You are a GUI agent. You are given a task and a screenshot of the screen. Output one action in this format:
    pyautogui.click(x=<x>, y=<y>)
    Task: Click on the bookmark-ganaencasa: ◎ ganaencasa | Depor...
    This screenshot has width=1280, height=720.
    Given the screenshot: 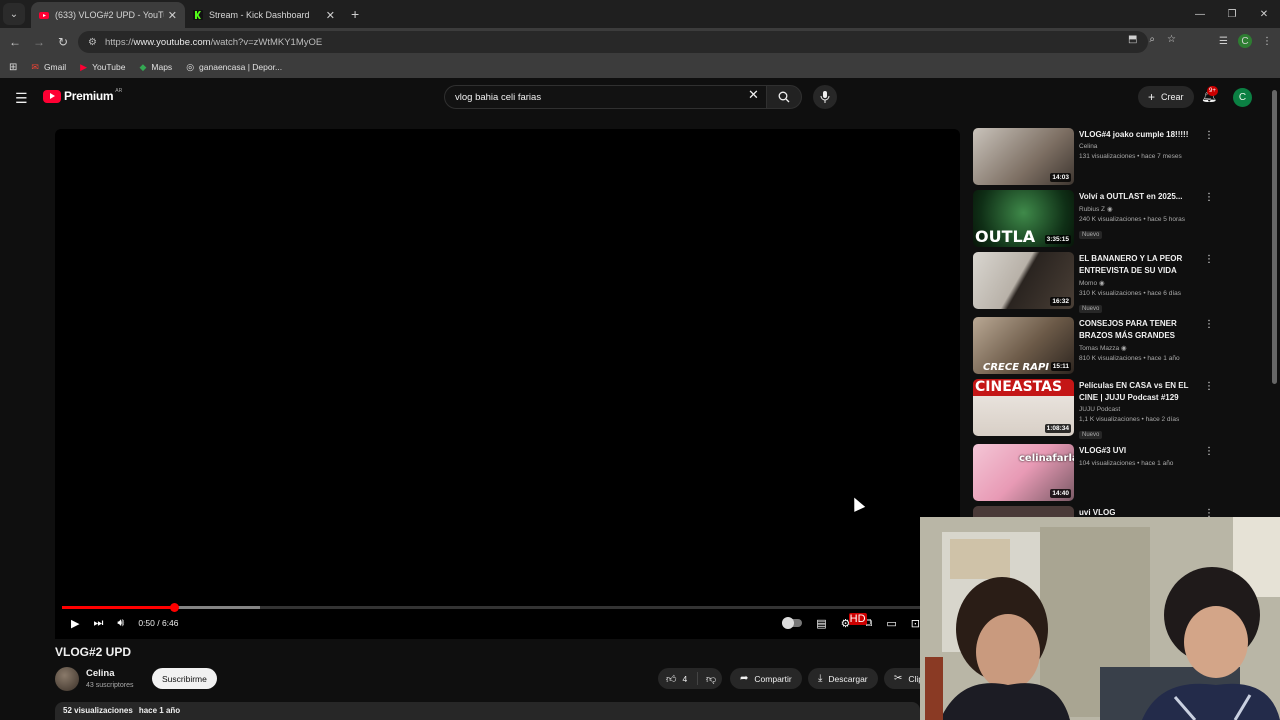 What is the action you would take?
    pyautogui.click(x=234, y=67)
    